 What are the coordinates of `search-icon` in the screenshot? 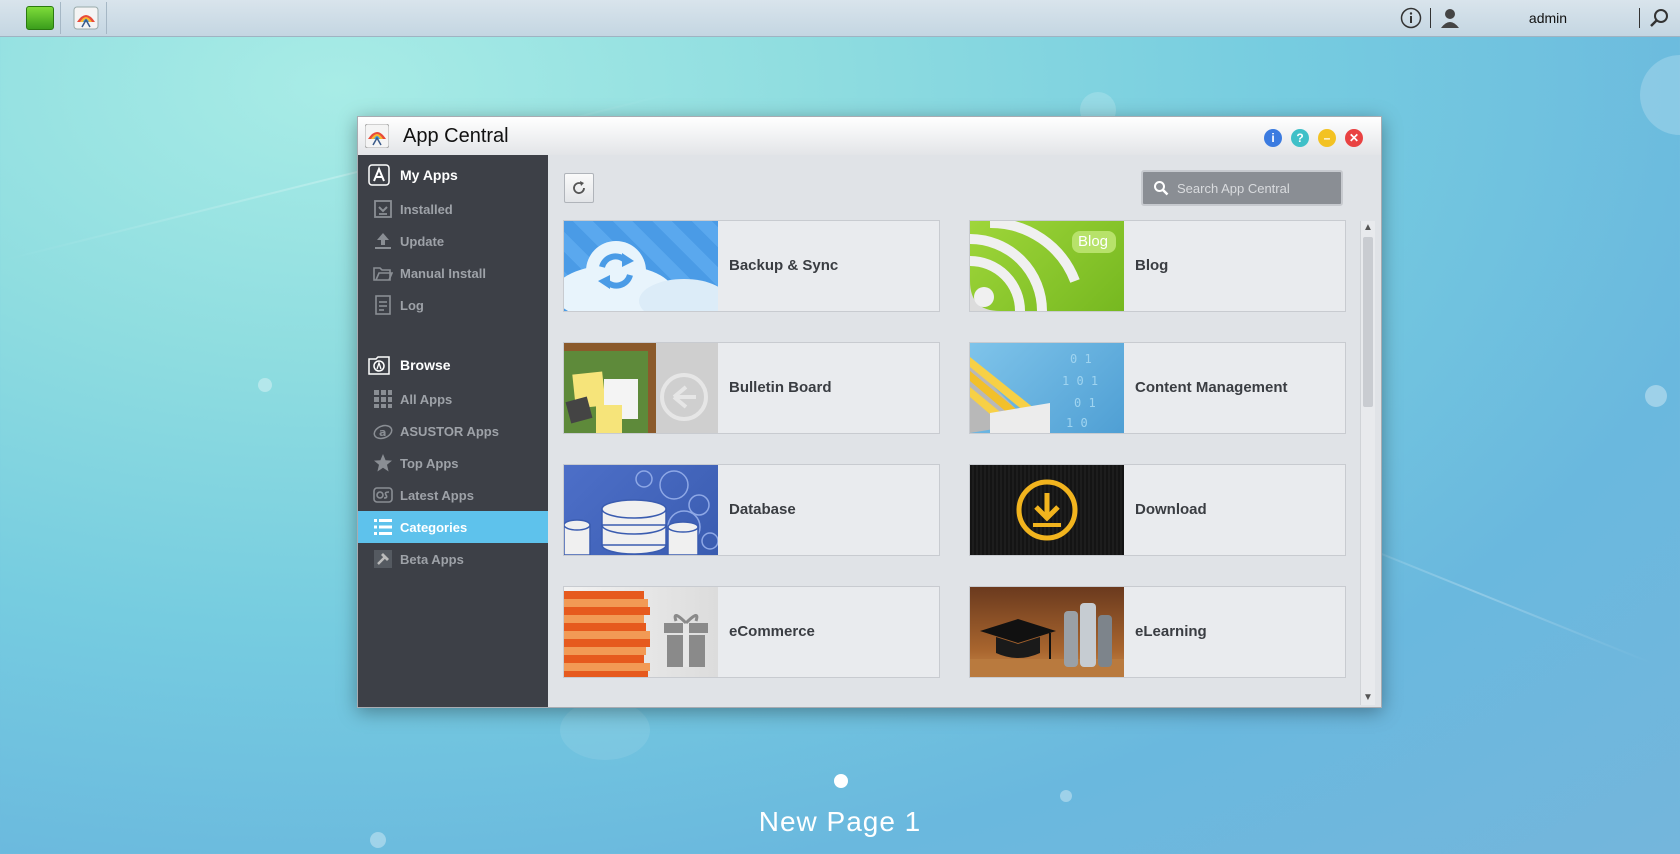 It's located at (1161, 188).